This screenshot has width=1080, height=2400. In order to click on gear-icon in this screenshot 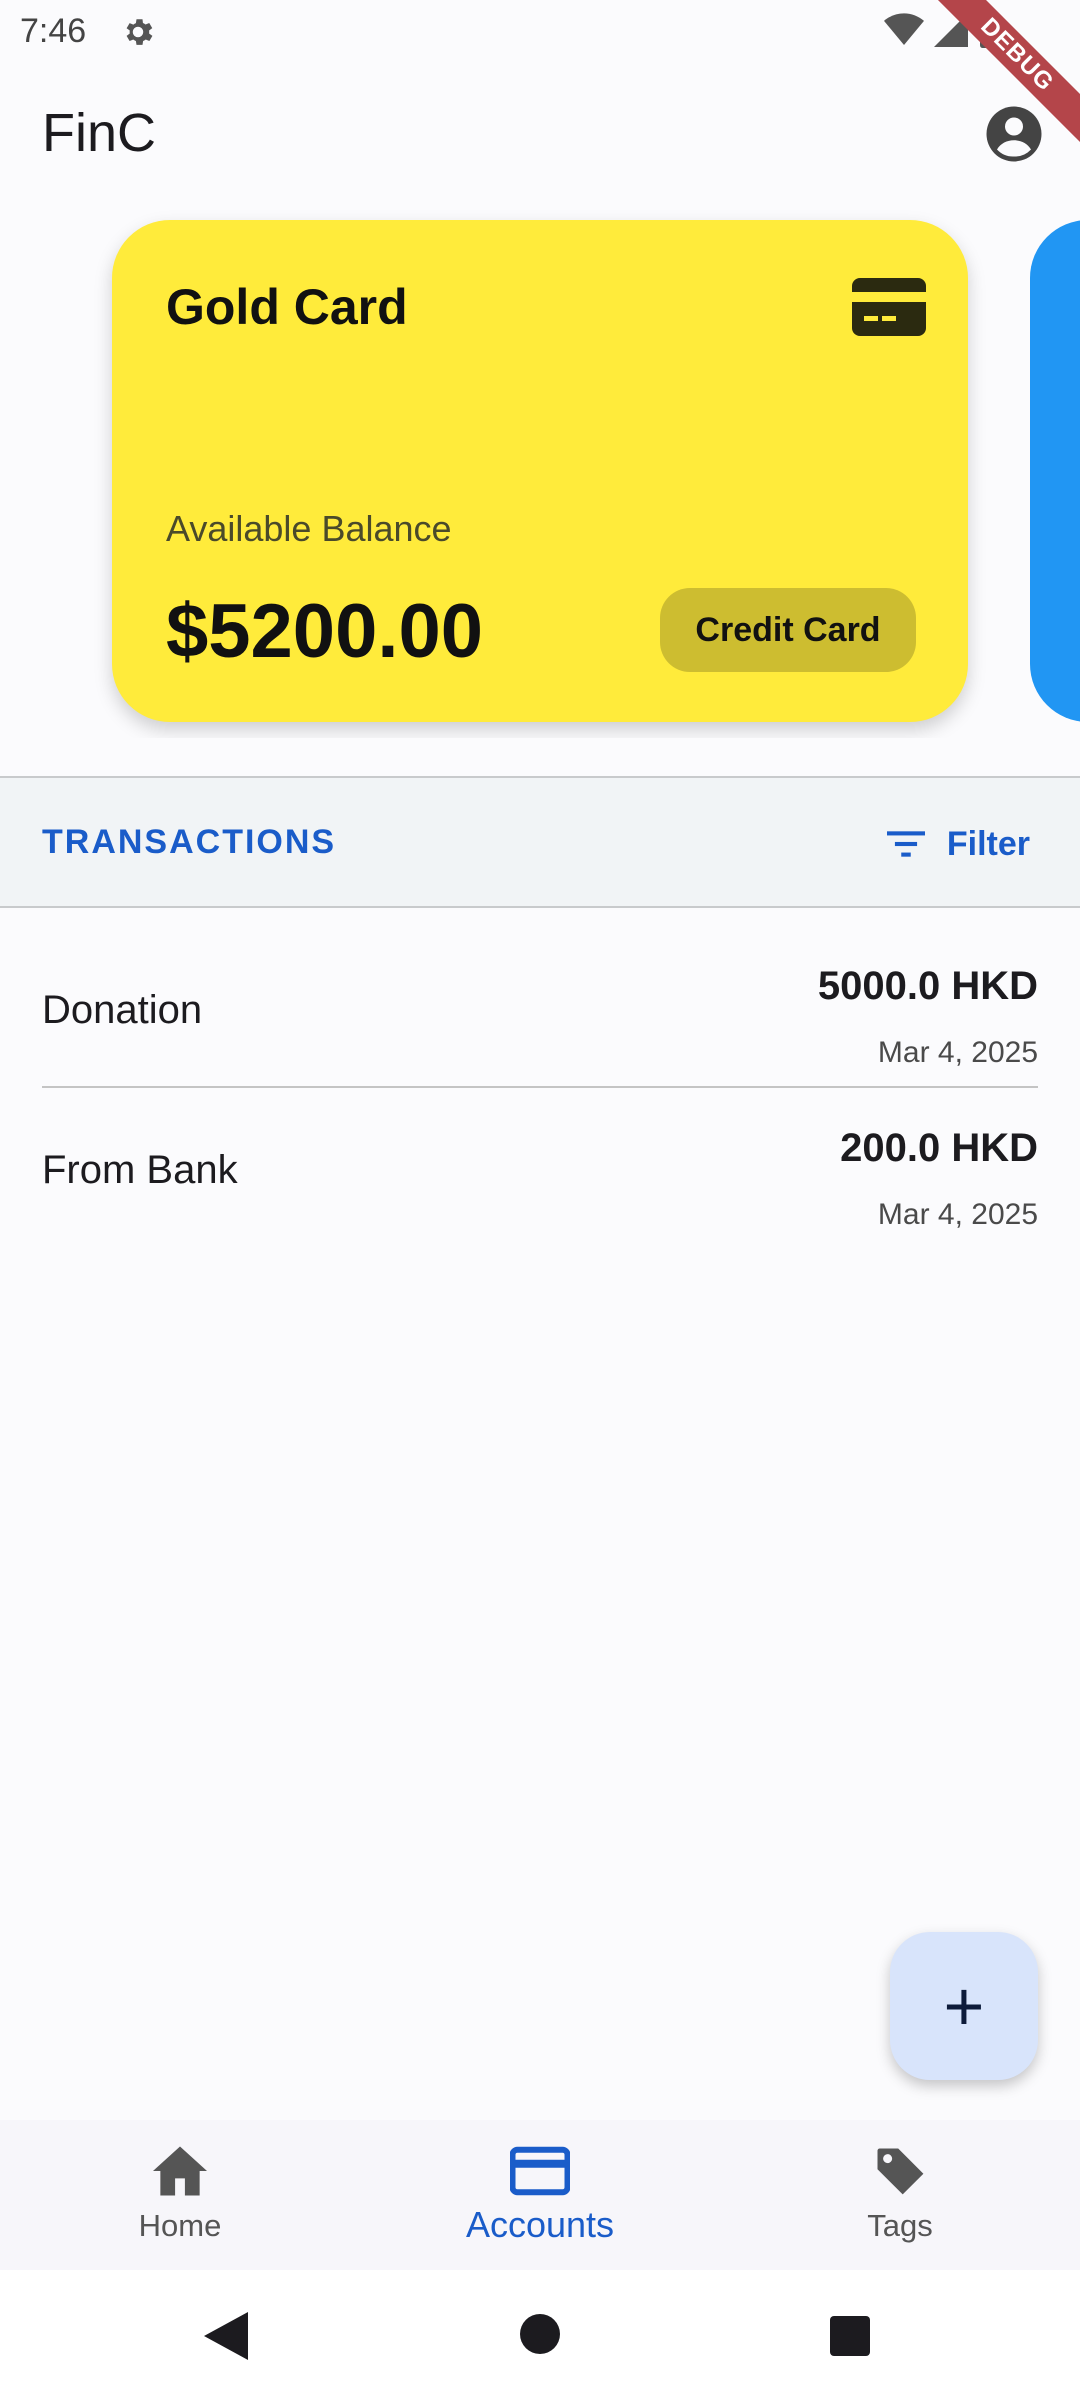, I will do `click(139, 32)`.